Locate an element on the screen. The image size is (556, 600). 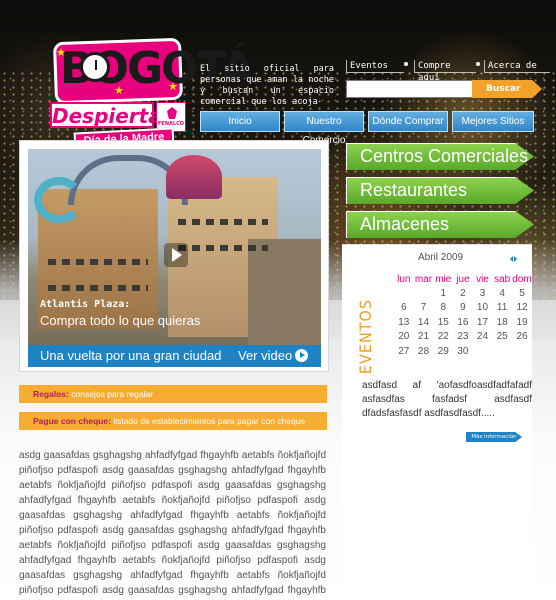
search-button: Buscar is located at coordinates (507, 89).